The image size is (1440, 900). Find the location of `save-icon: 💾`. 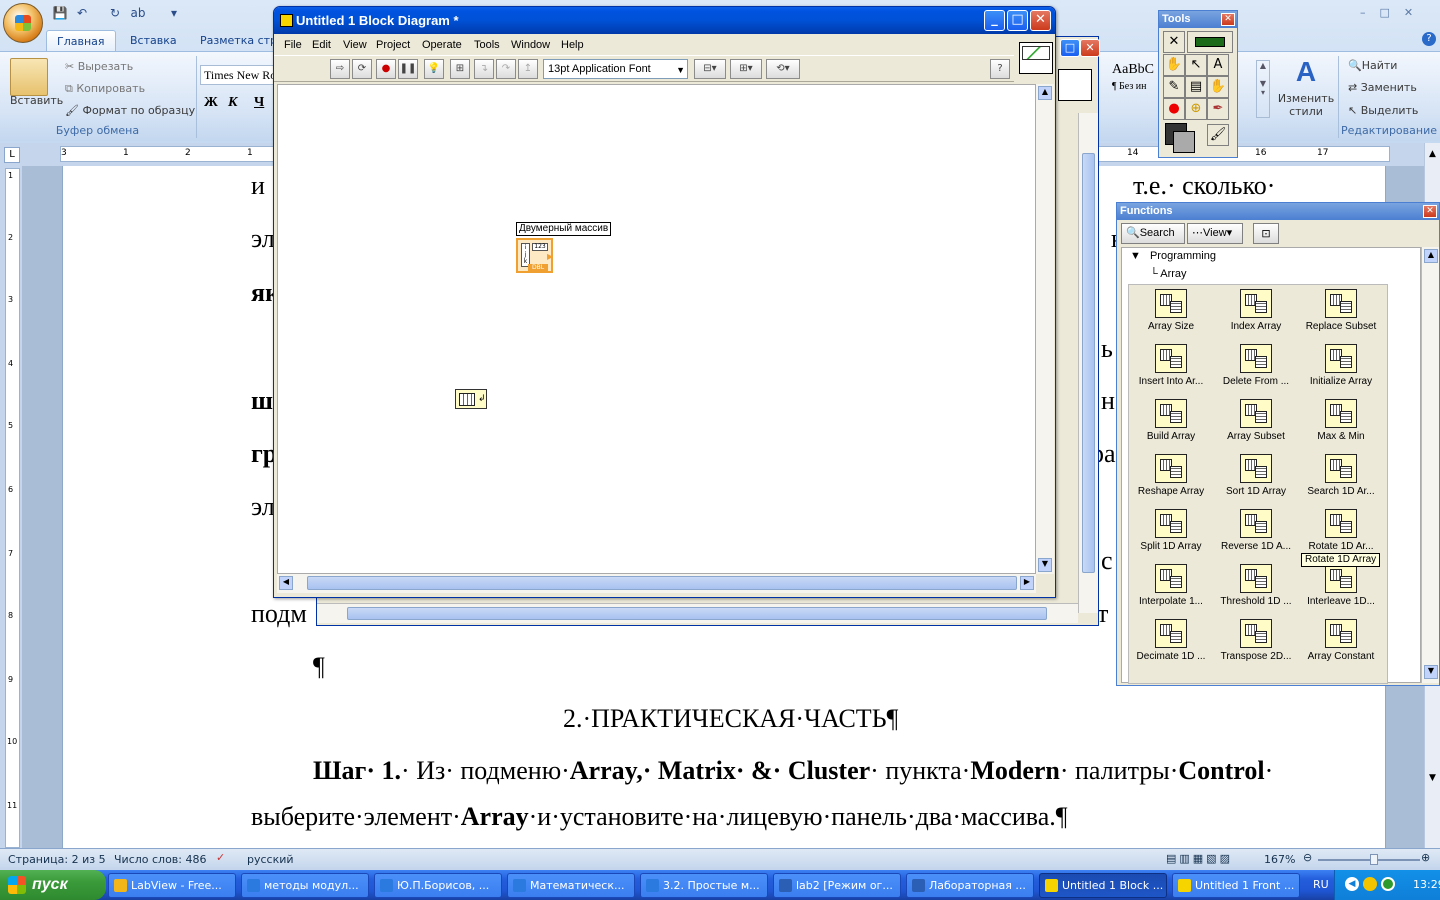

save-icon: 💾 is located at coordinates (60, 13).